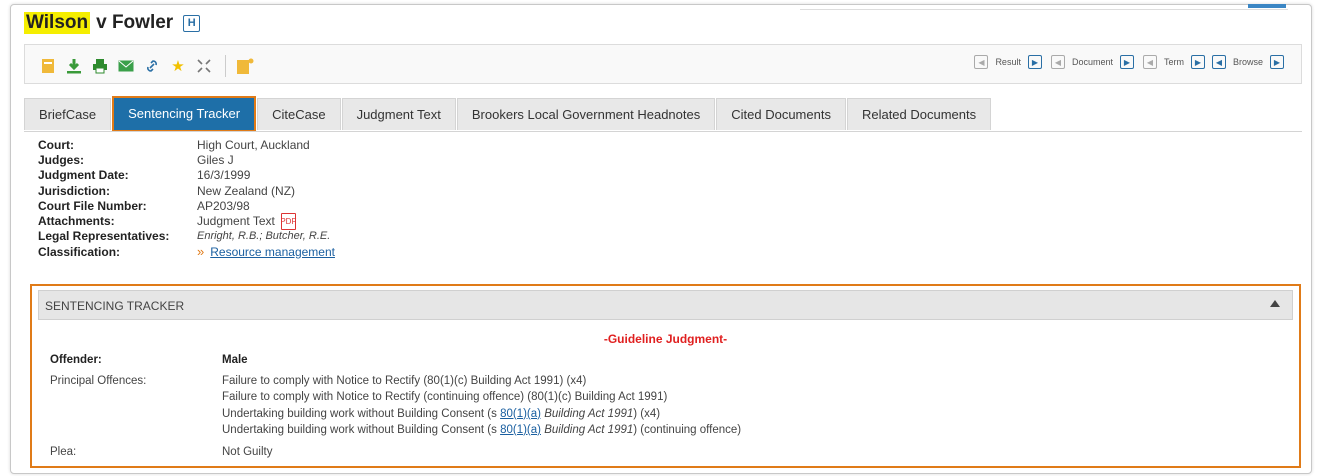 This screenshot has width=1317, height=476. What do you see at coordinates (74, 190) in the screenshot?
I see `jurisdiction-label: Jurisdiction:` at bounding box center [74, 190].